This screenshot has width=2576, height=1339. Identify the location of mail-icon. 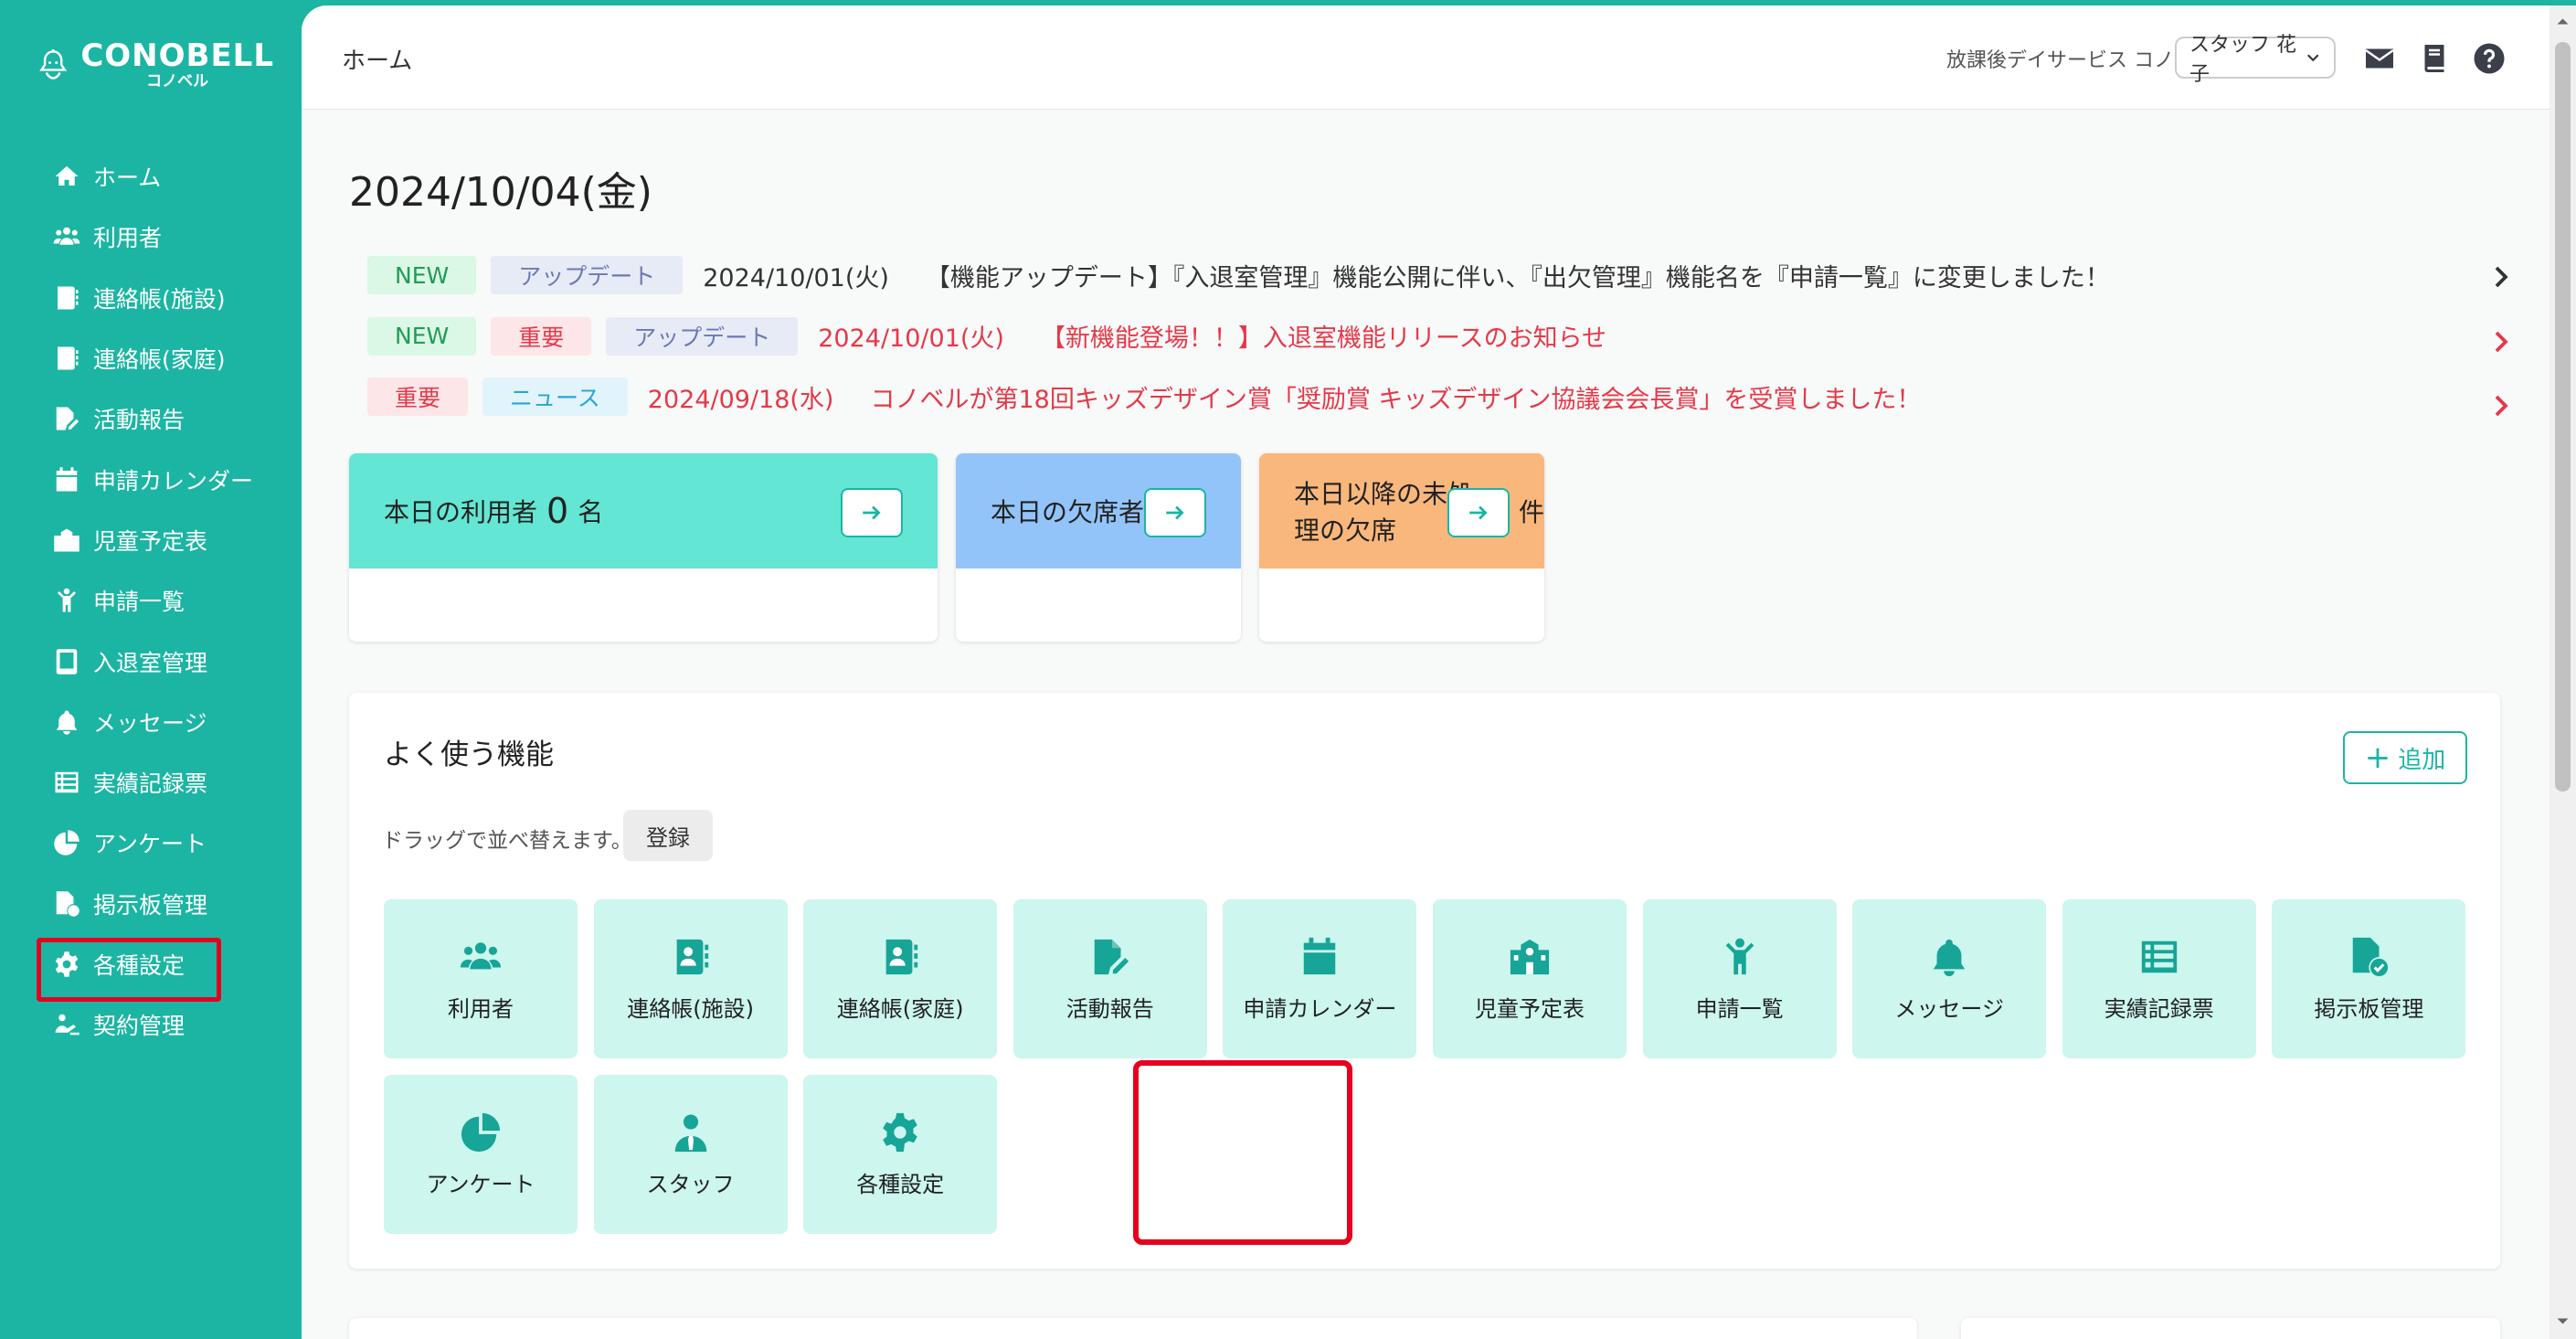
(2379, 58).